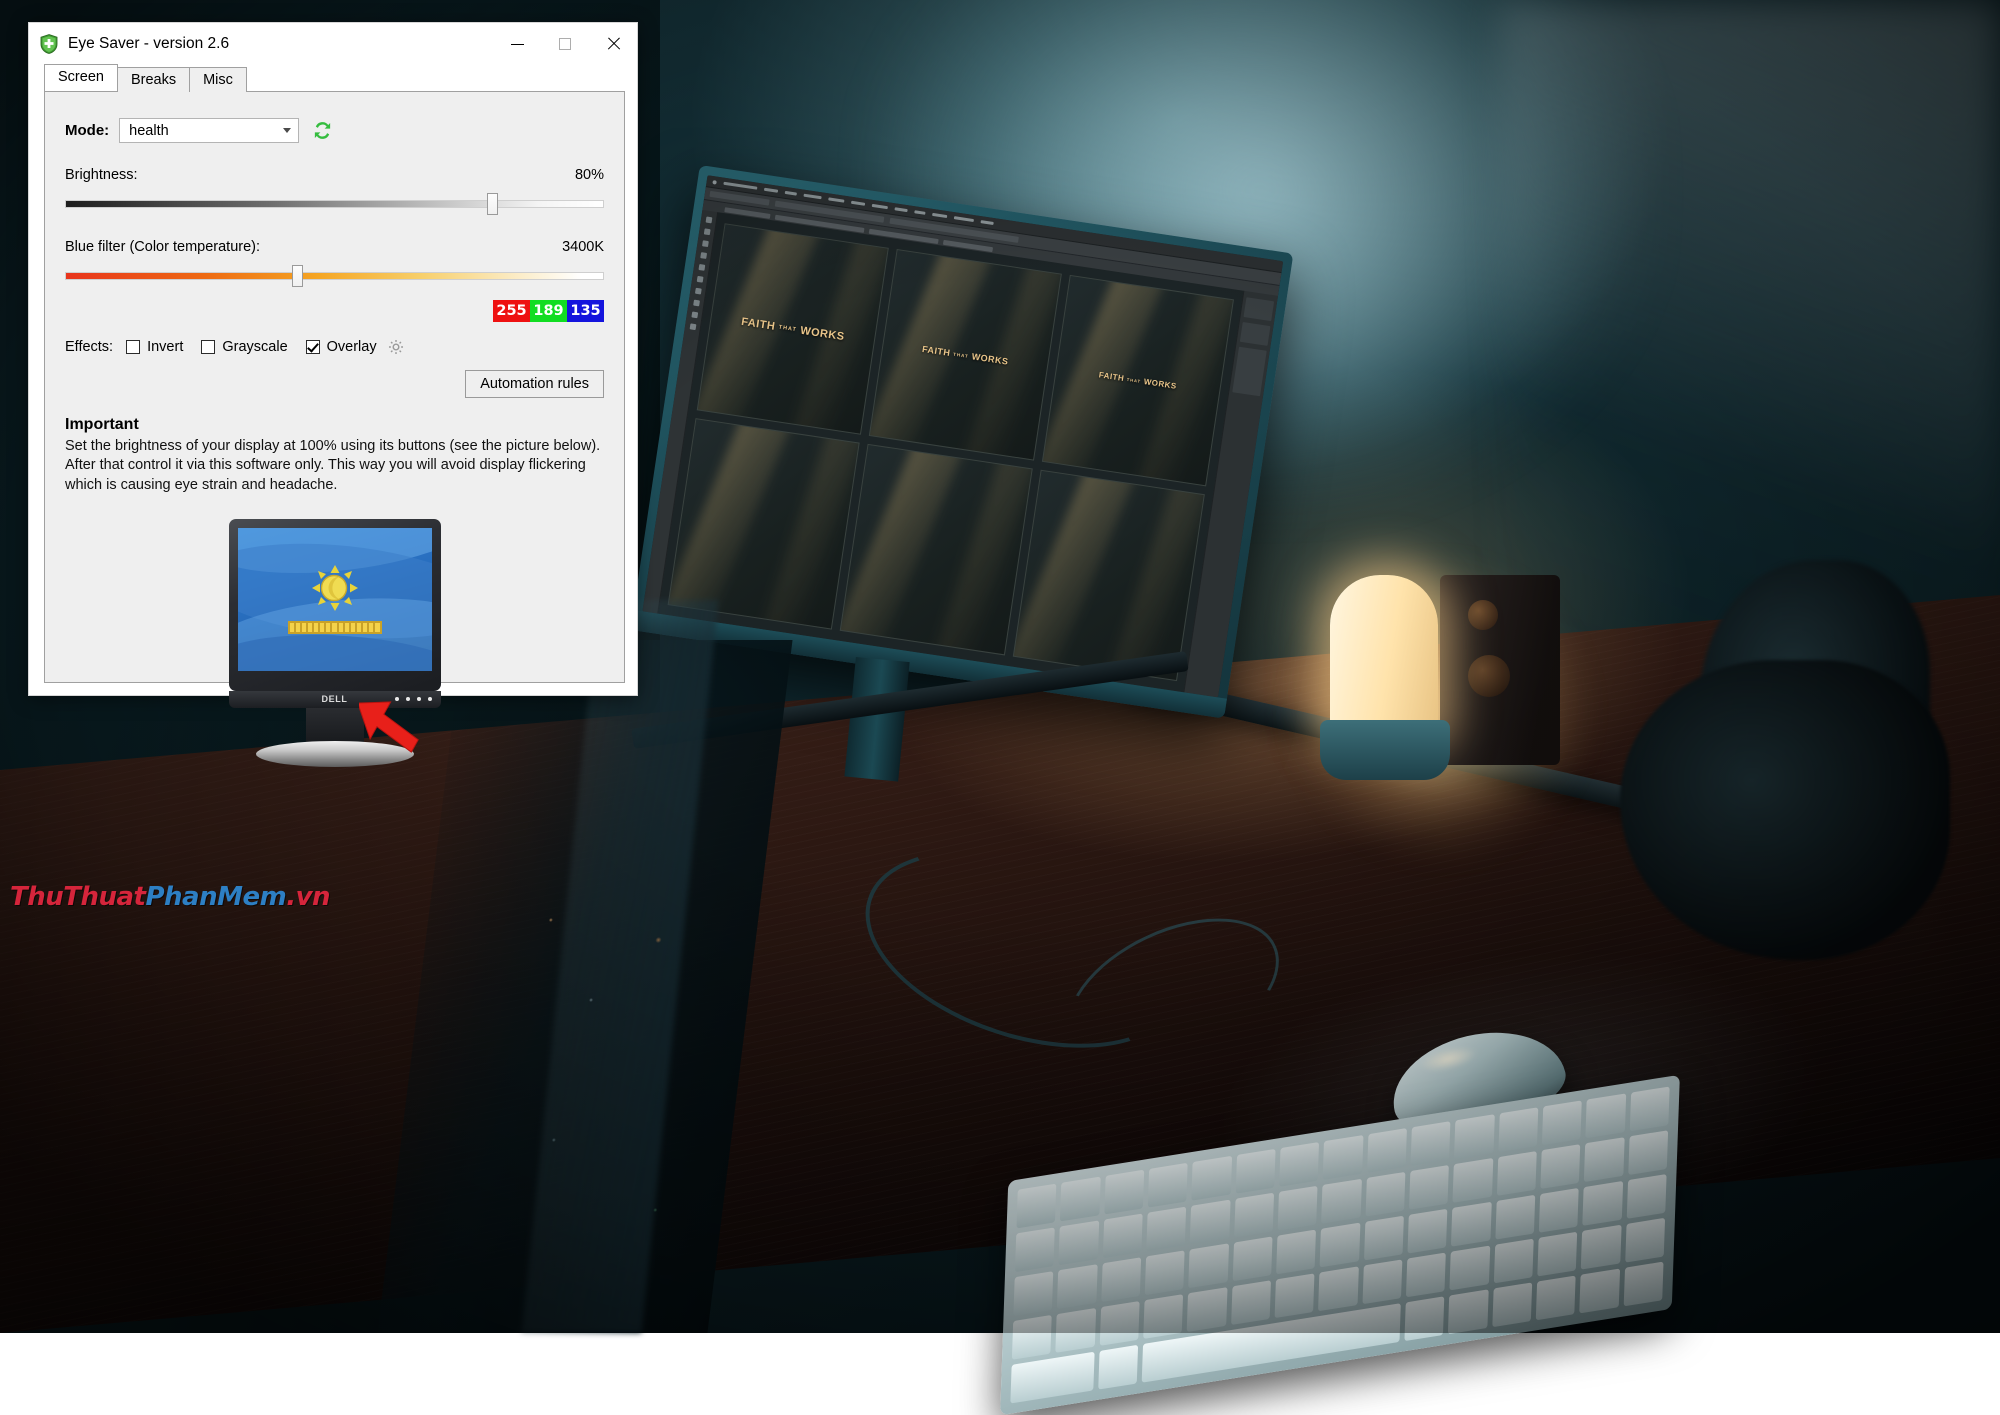  I want to click on rgb-chip-red: 255, so click(511, 311).